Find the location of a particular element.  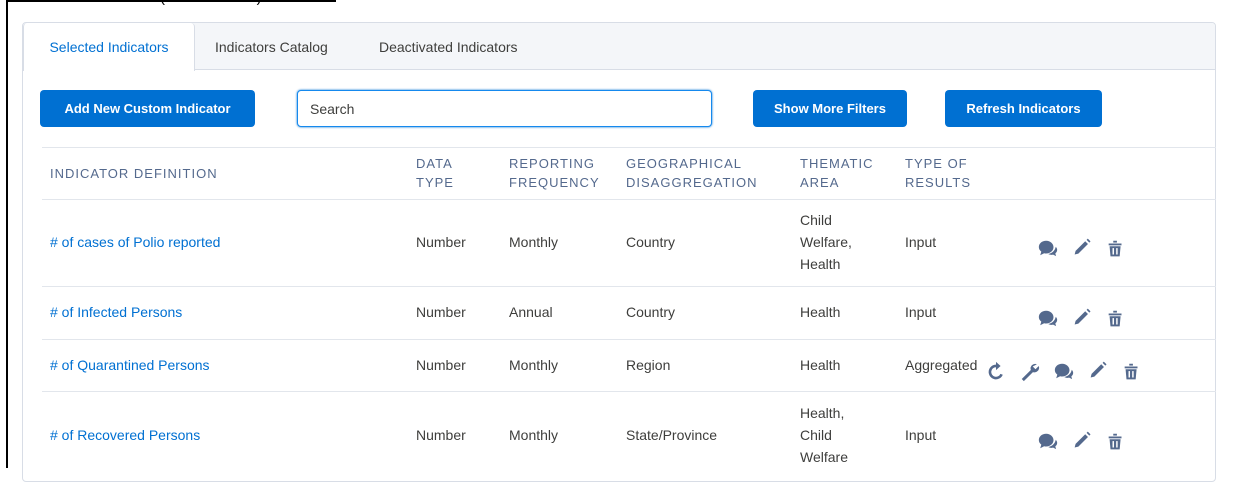

header-data-type: DATA TYPE is located at coordinates (435, 173).